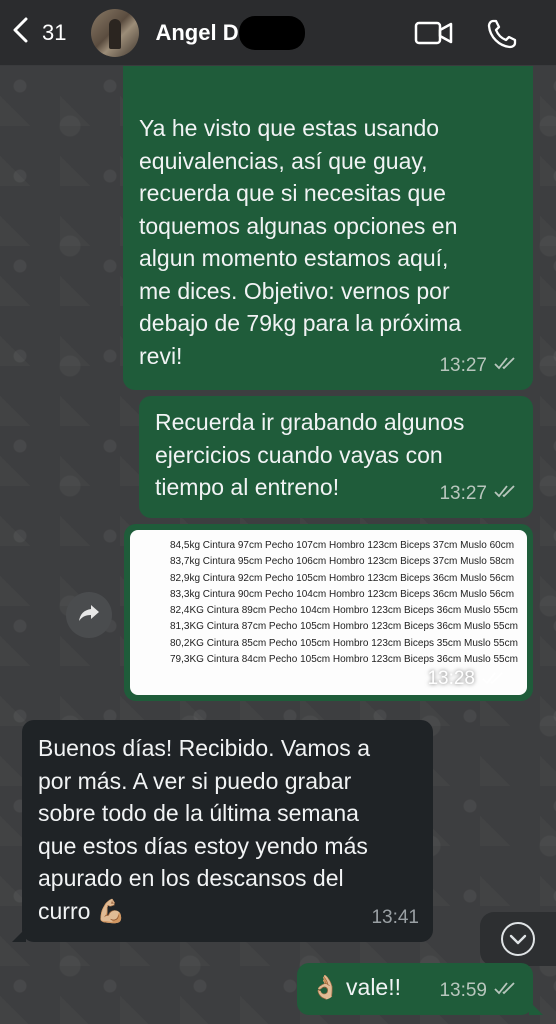 This screenshot has width=556, height=1024. I want to click on avatar, so click(115, 32).